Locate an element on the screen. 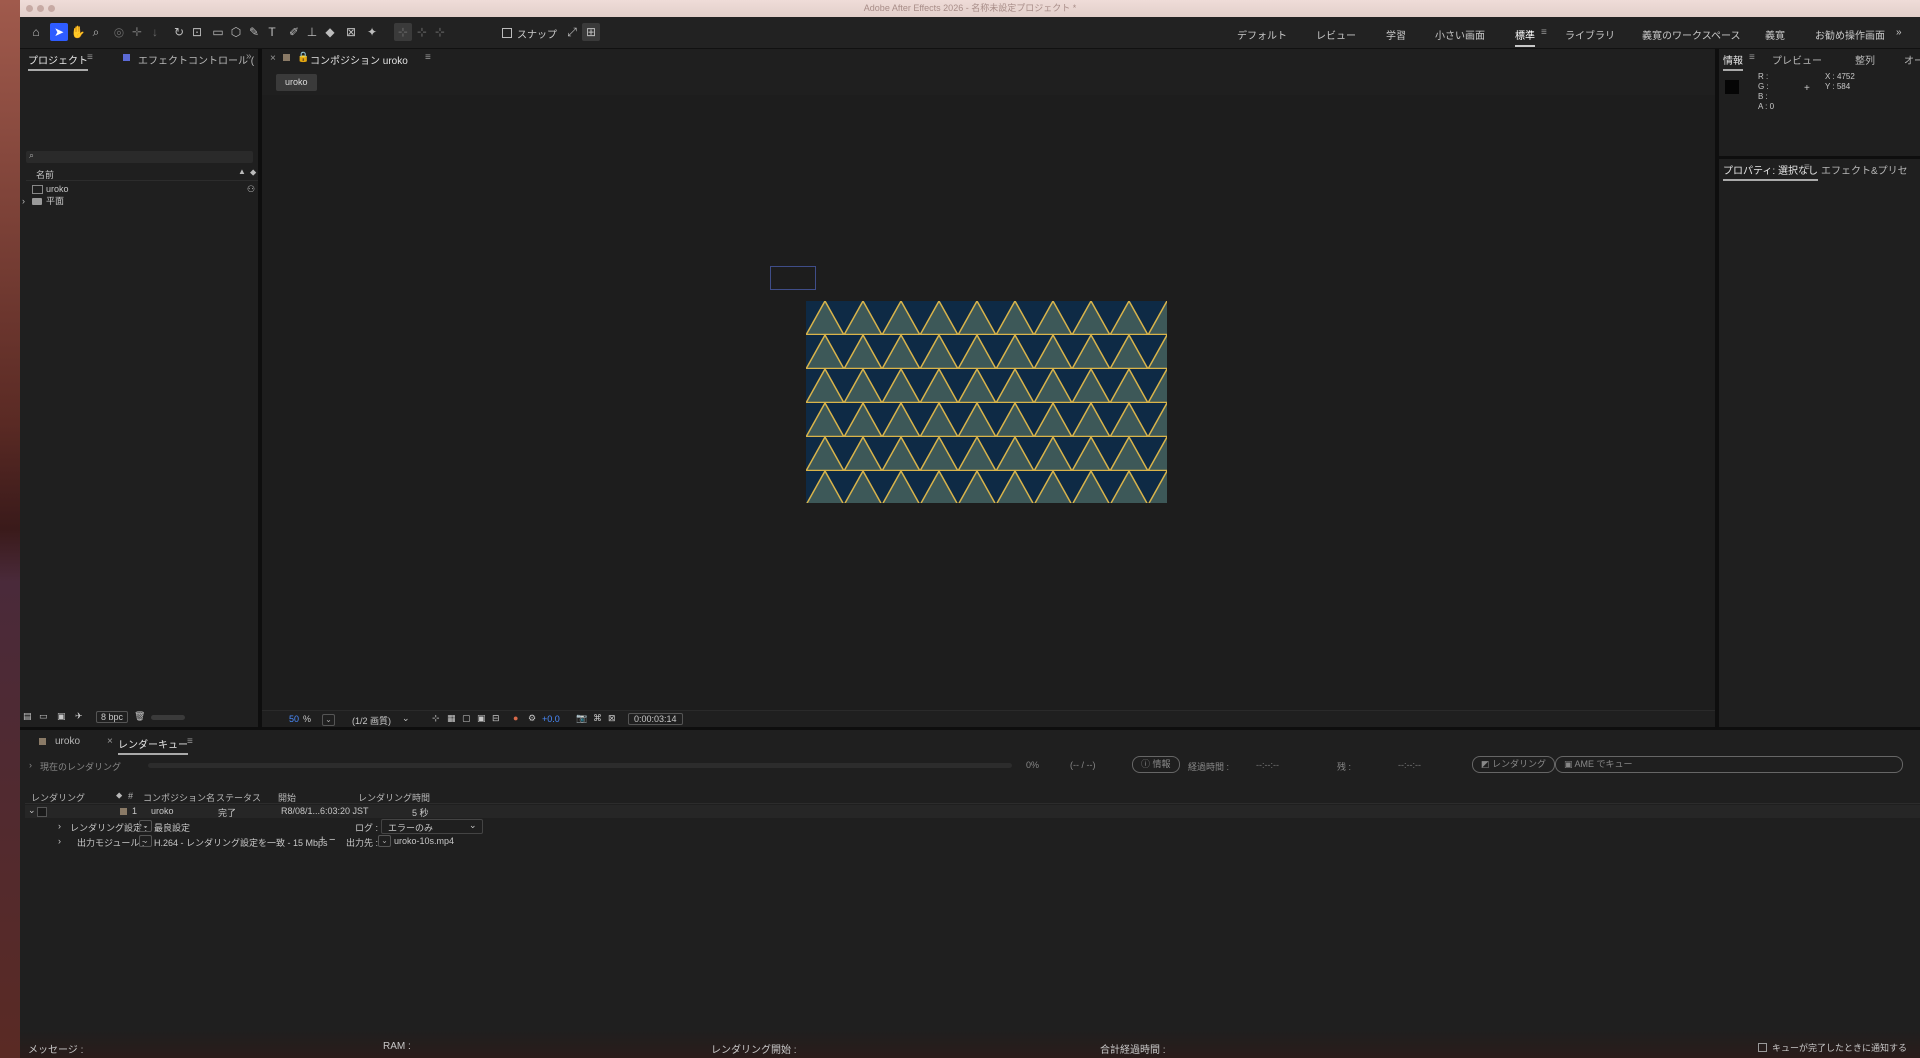  tab-effects-presets: エフェクト&プリセ is located at coordinates (1864, 169).